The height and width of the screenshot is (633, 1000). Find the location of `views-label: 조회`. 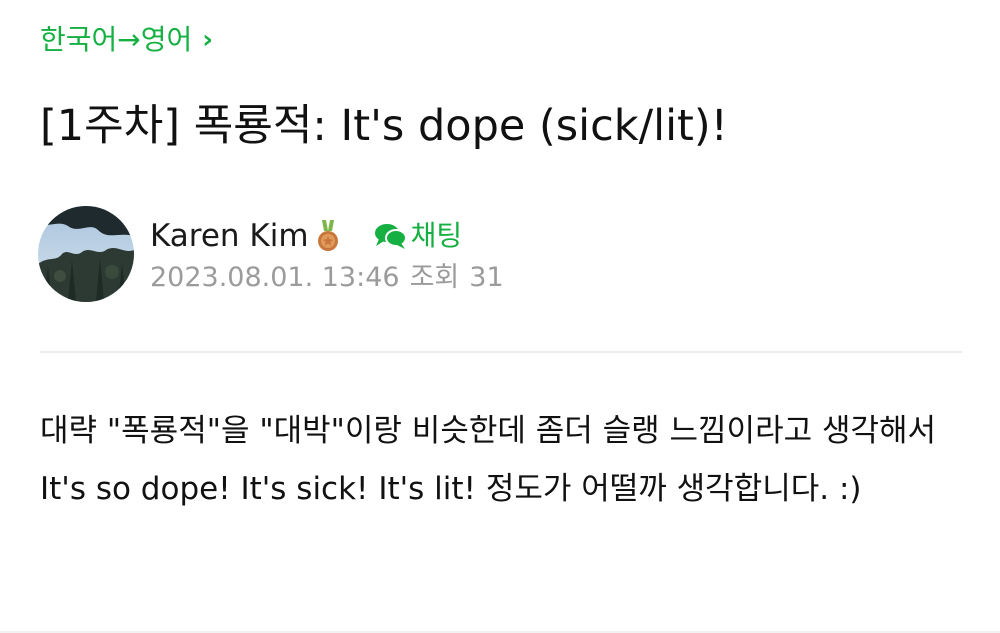

views-label: 조회 is located at coordinates (434, 277).